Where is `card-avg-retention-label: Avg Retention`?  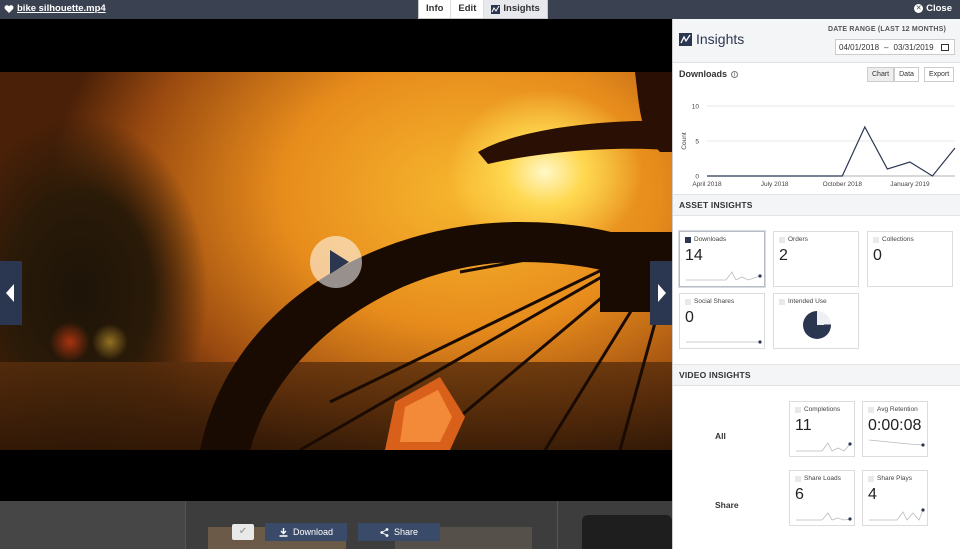 card-avg-retention-label: Avg Retention is located at coordinates (897, 409).